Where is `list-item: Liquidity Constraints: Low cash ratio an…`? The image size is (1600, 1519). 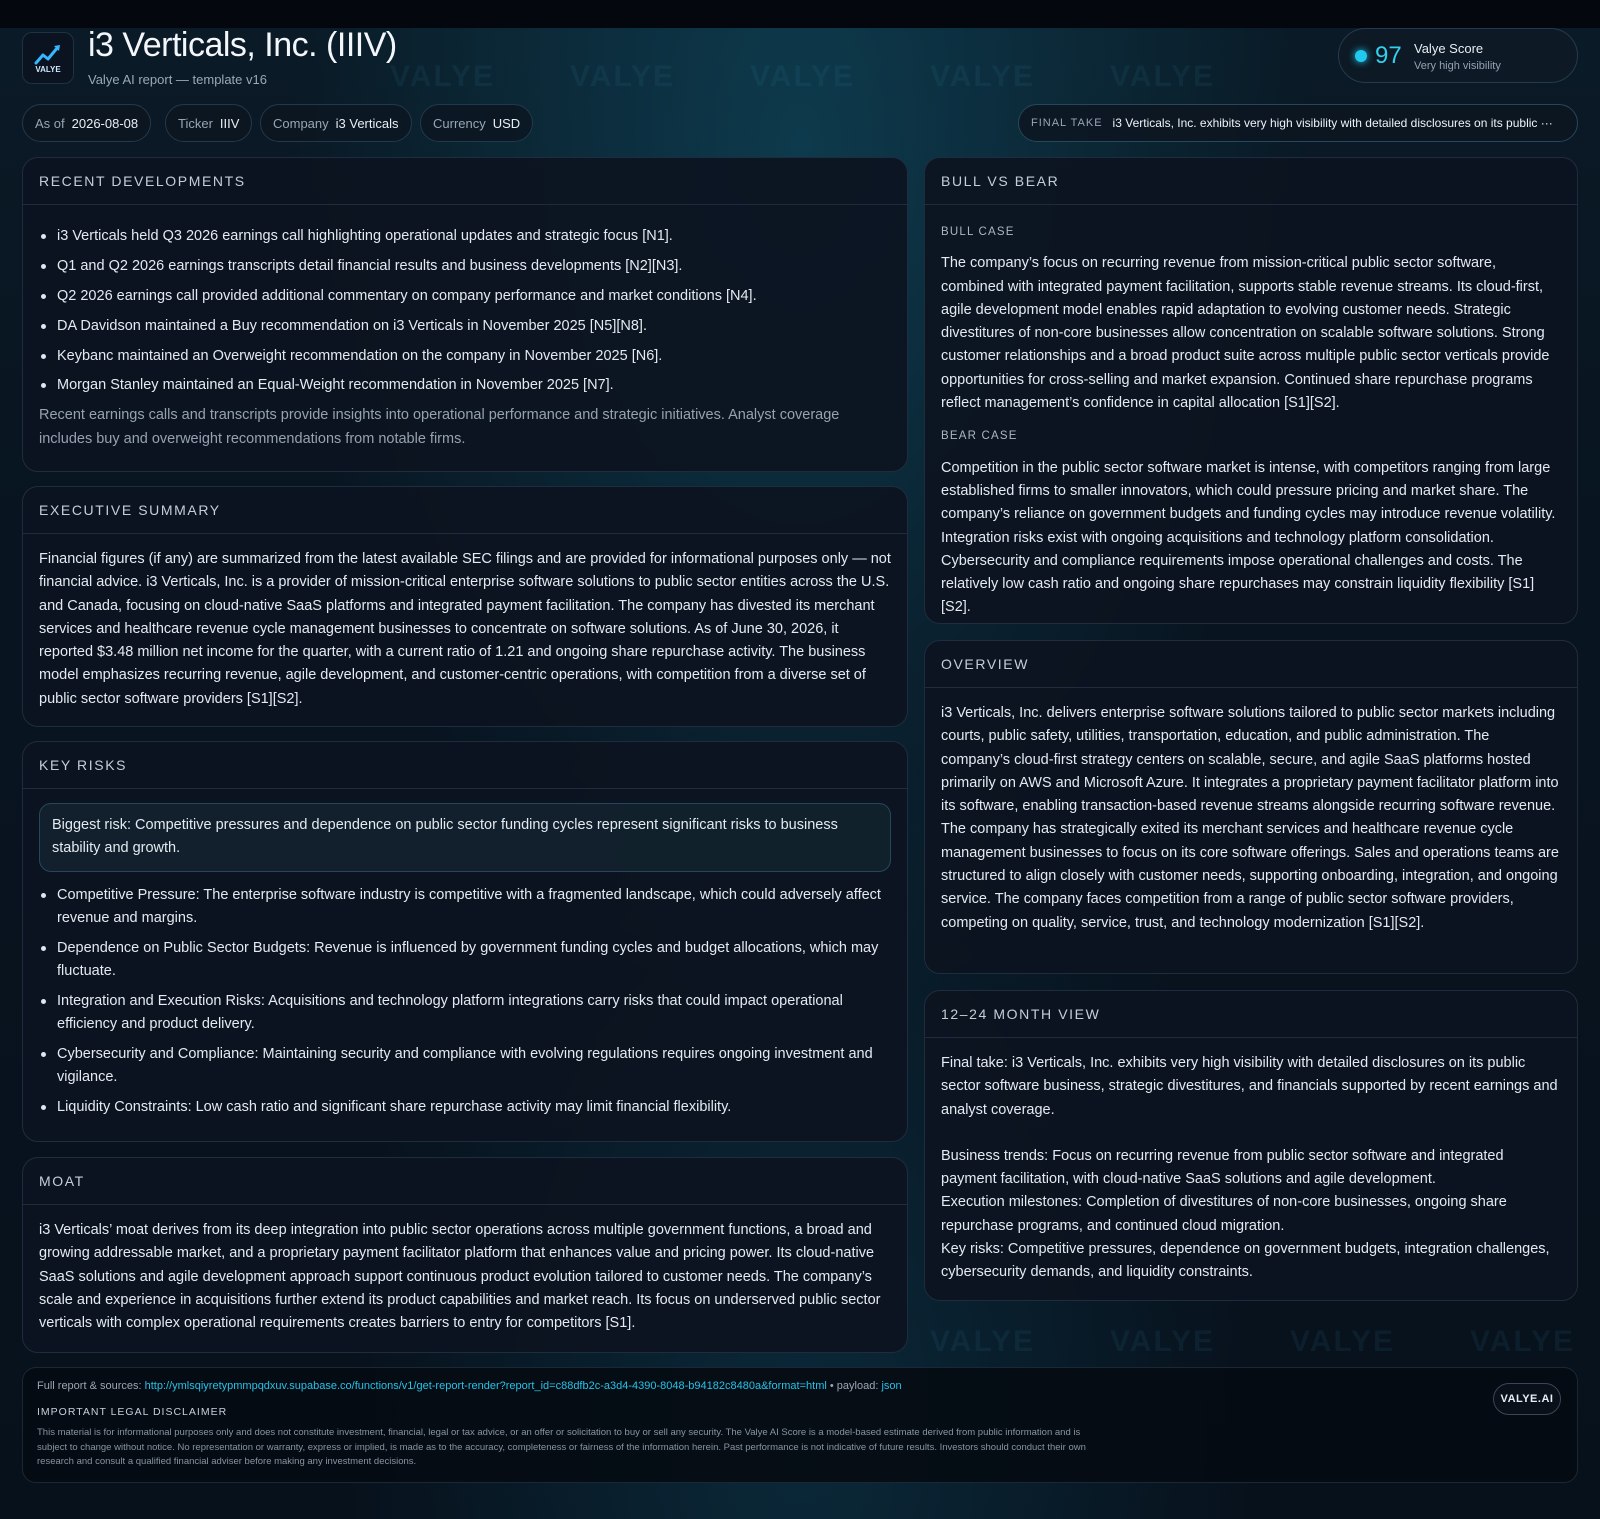
list-item: Liquidity Constraints: Low cash ratio an… is located at coordinates (465, 1107).